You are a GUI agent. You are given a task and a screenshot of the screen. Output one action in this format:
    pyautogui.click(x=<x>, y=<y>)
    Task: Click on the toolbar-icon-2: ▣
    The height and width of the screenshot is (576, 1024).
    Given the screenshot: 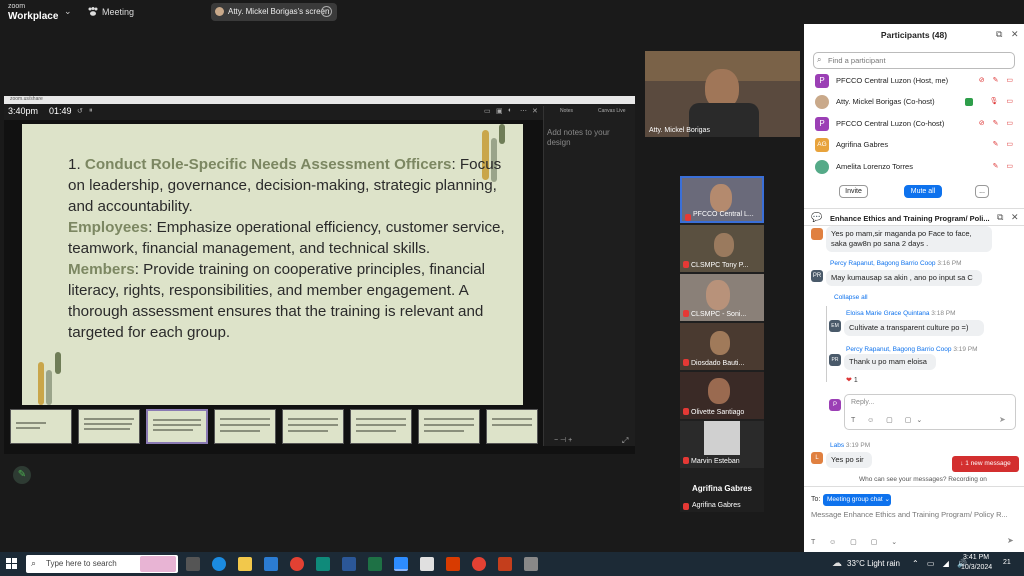 What is the action you would take?
    pyautogui.click(x=499, y=111)
    